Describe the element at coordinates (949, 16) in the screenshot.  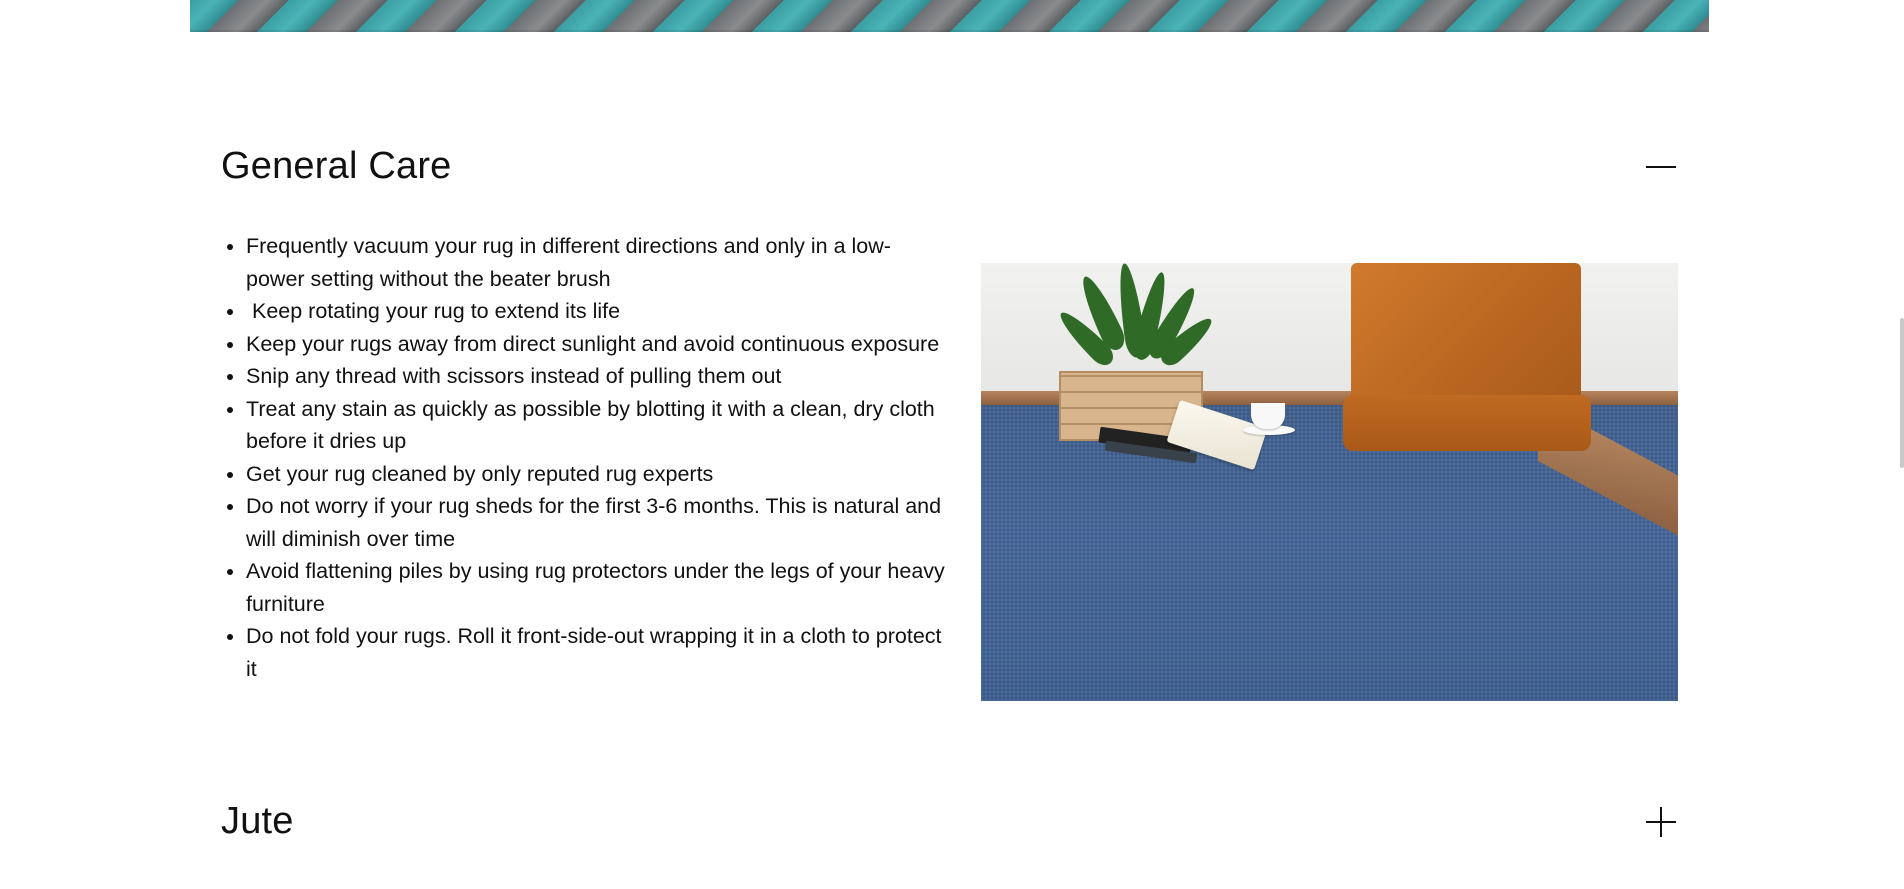
I see `hero-rug-image` at that location.